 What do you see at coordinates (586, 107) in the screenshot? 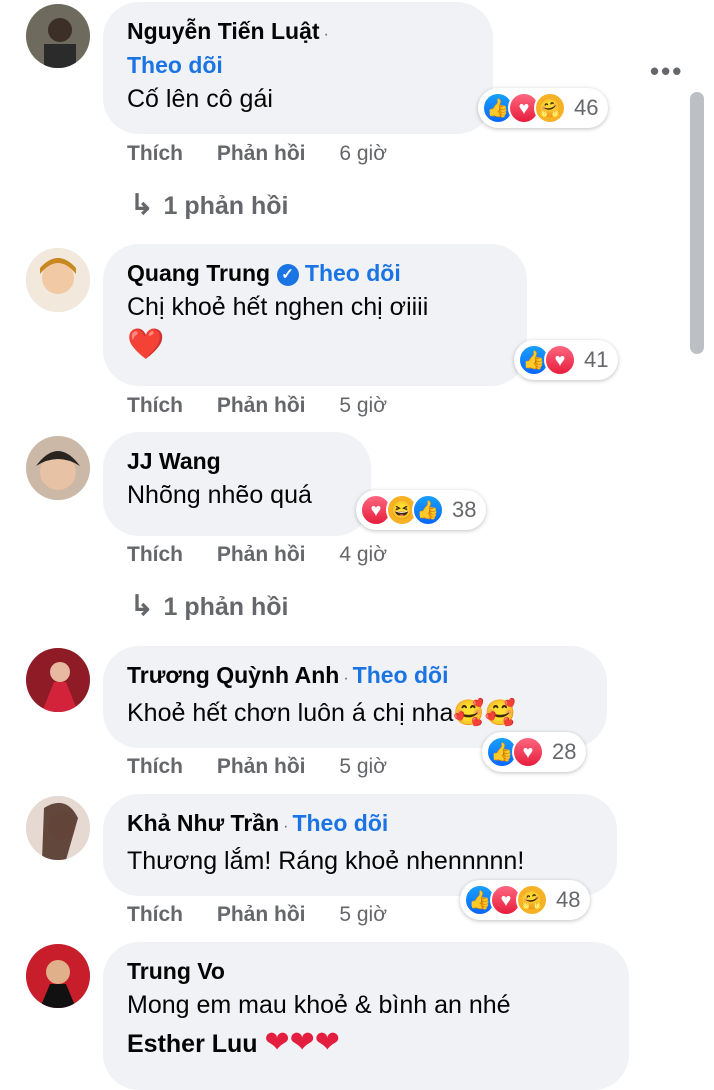
I see `reaction-count: 46` at bounding box center [586, 107].